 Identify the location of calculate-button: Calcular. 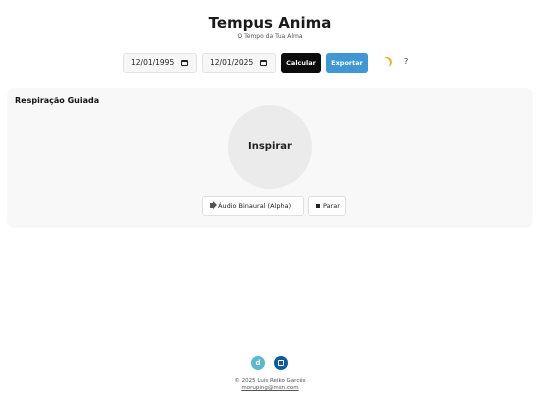
(301, 63).